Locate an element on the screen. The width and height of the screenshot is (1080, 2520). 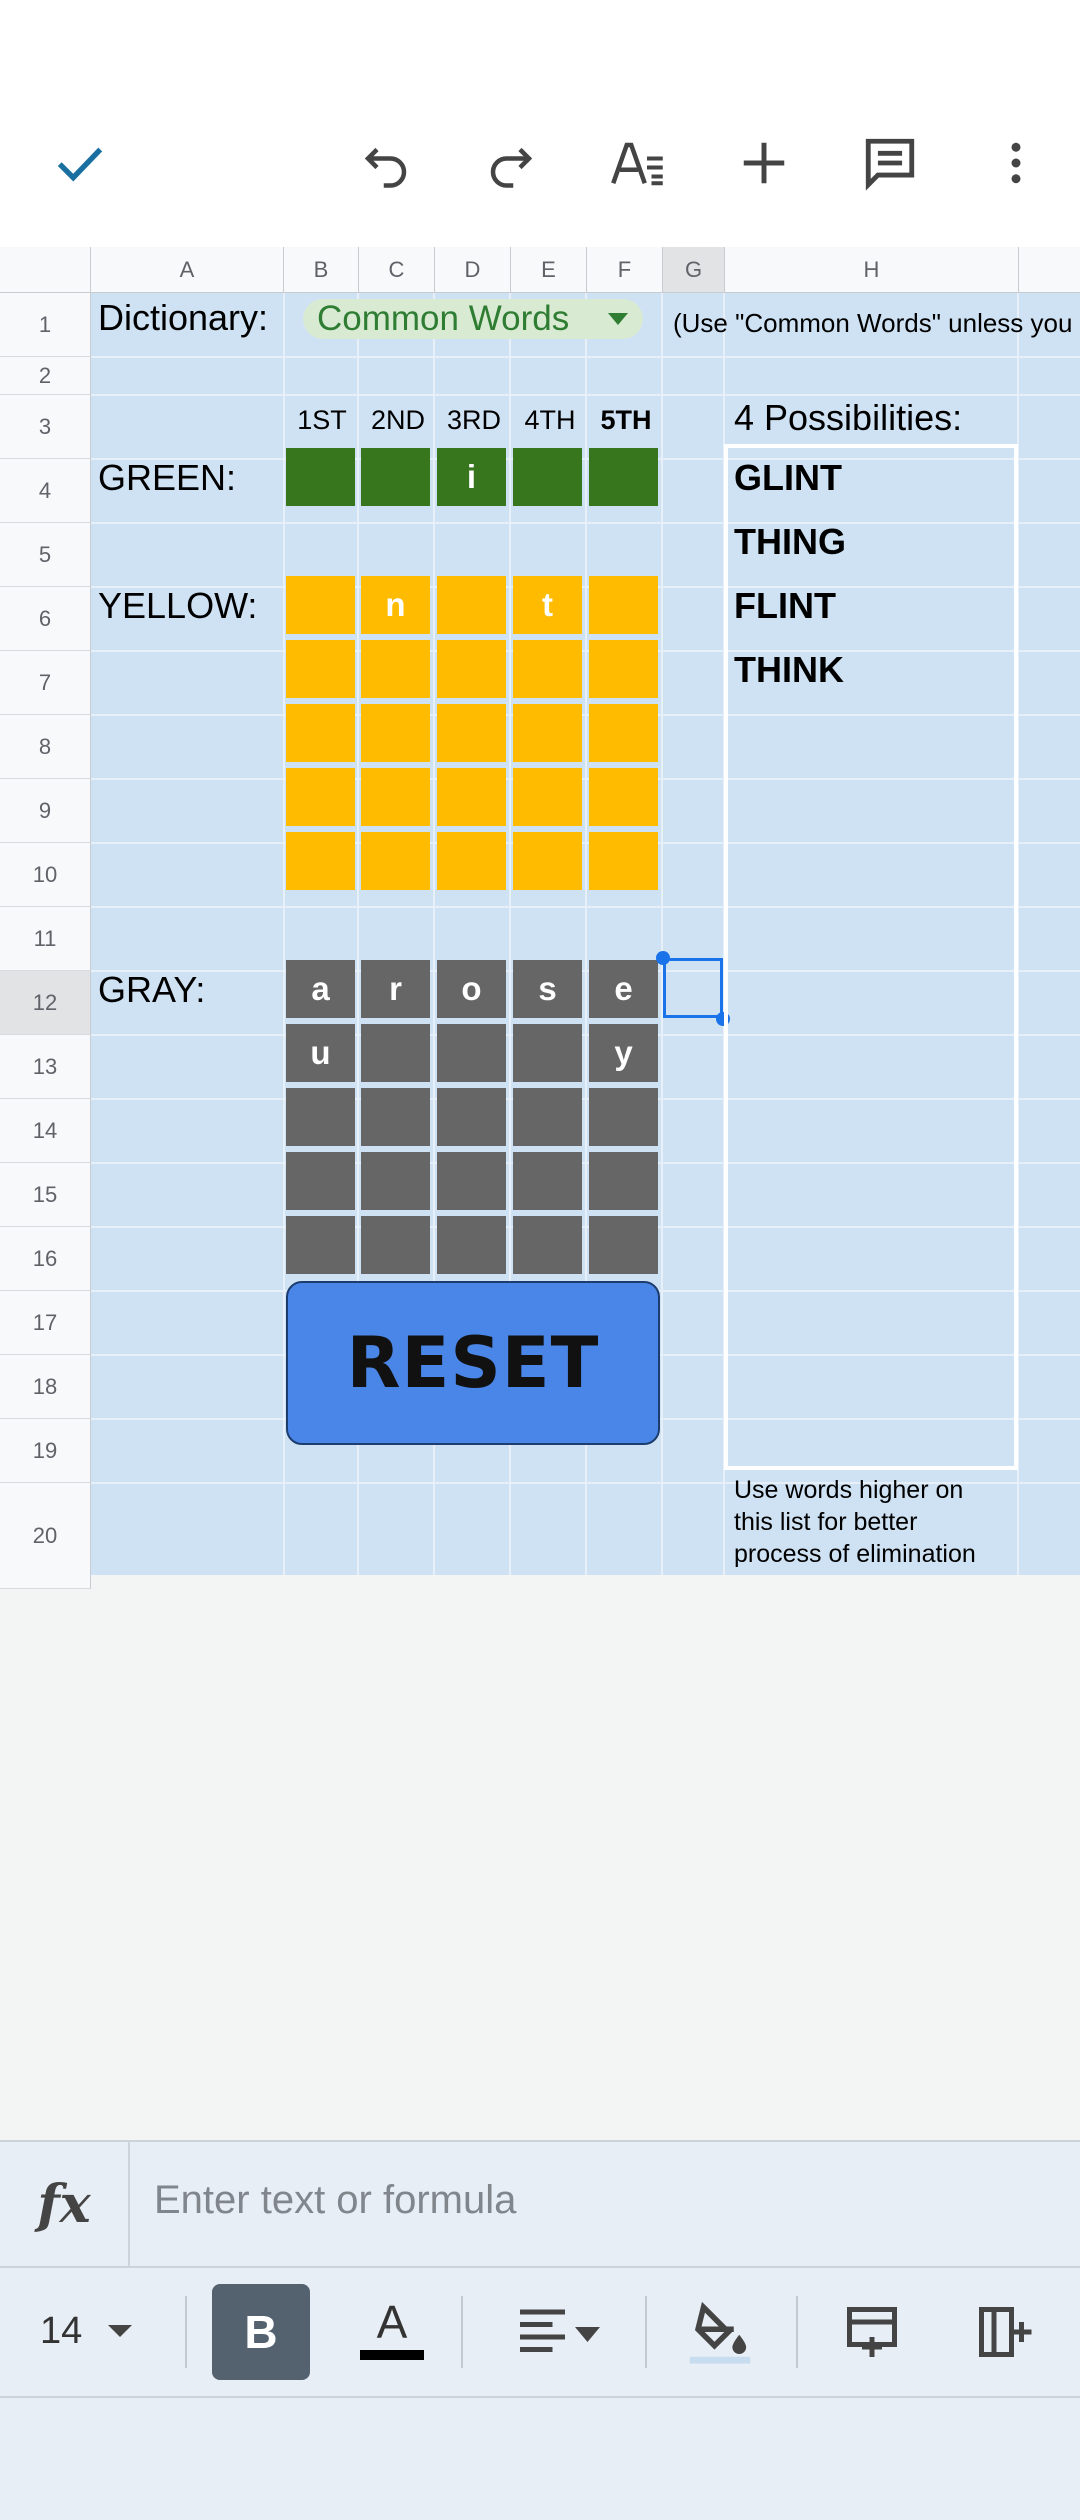
row-header-11: 11 is located at coordinates (45, 939).